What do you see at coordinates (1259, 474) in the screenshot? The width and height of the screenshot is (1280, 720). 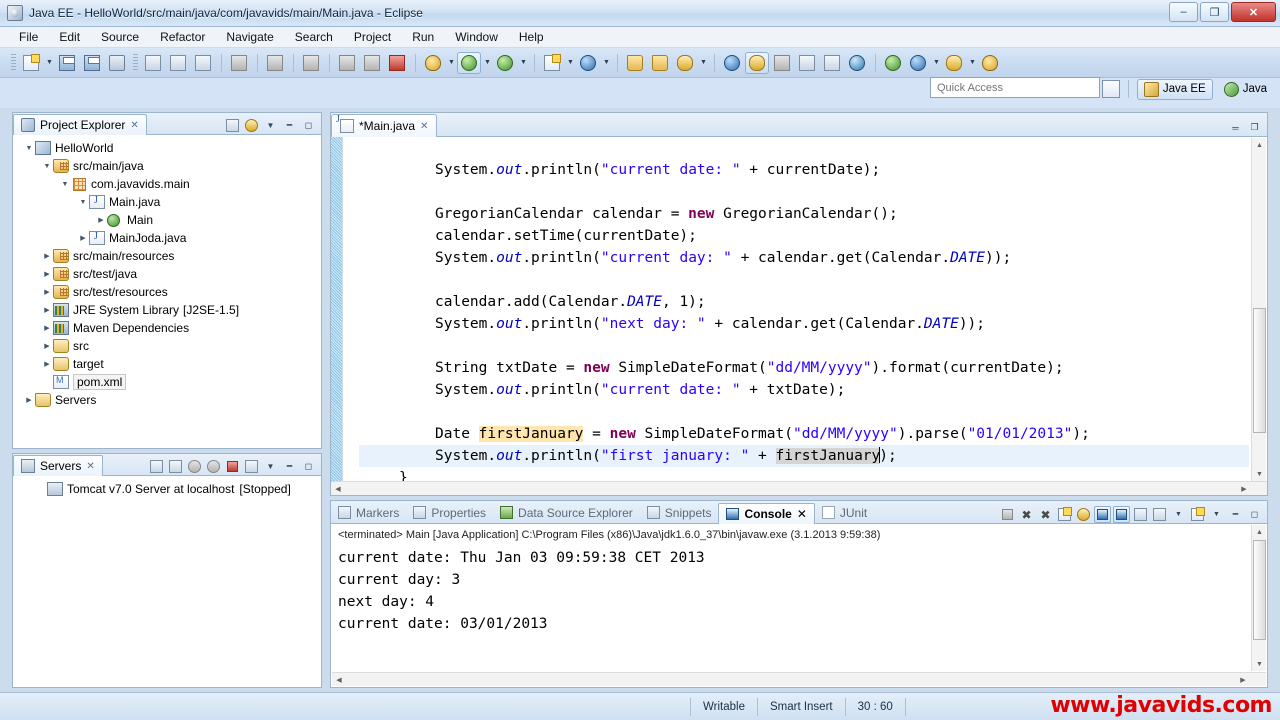 I see `scroll-down-arrow: ▼` at bounding box center [1259, 474].